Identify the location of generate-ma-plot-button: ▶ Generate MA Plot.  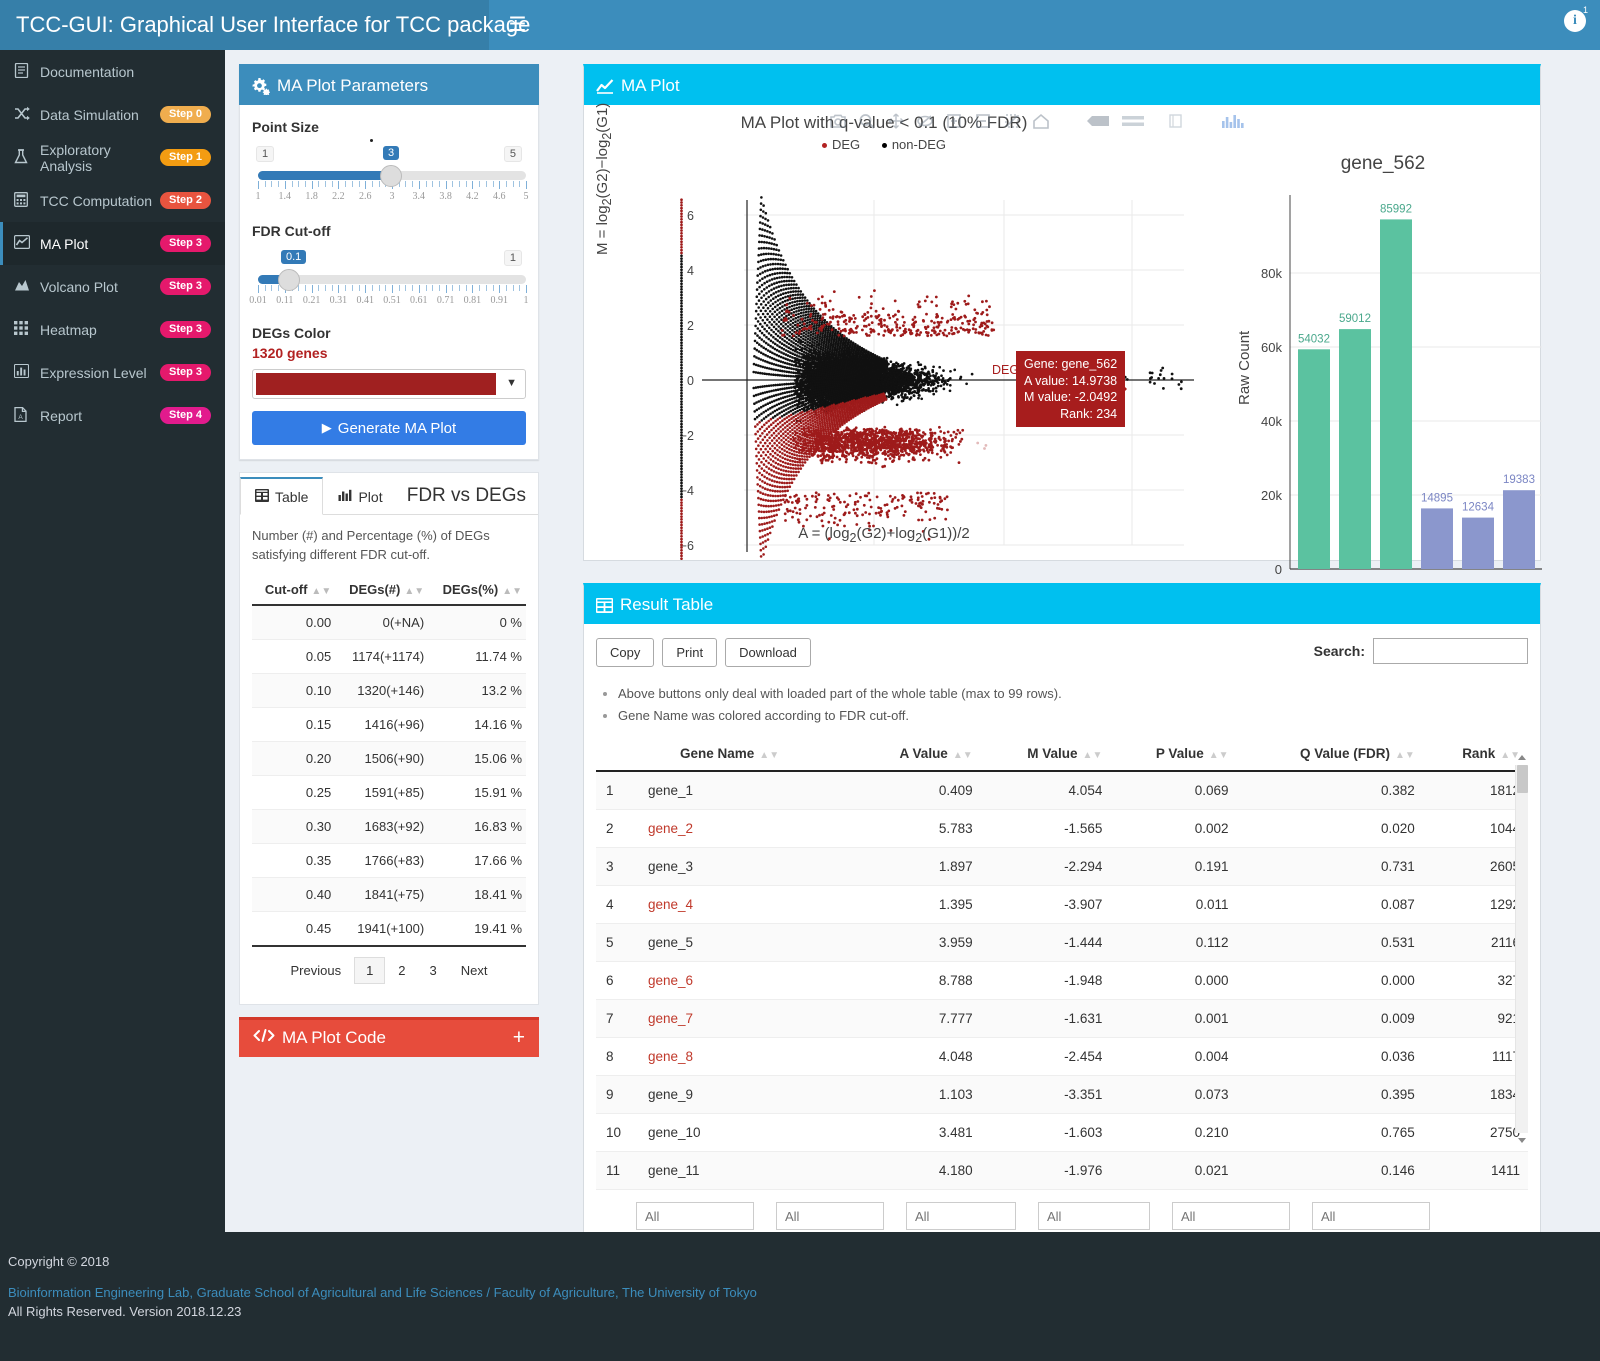
(389, 428).